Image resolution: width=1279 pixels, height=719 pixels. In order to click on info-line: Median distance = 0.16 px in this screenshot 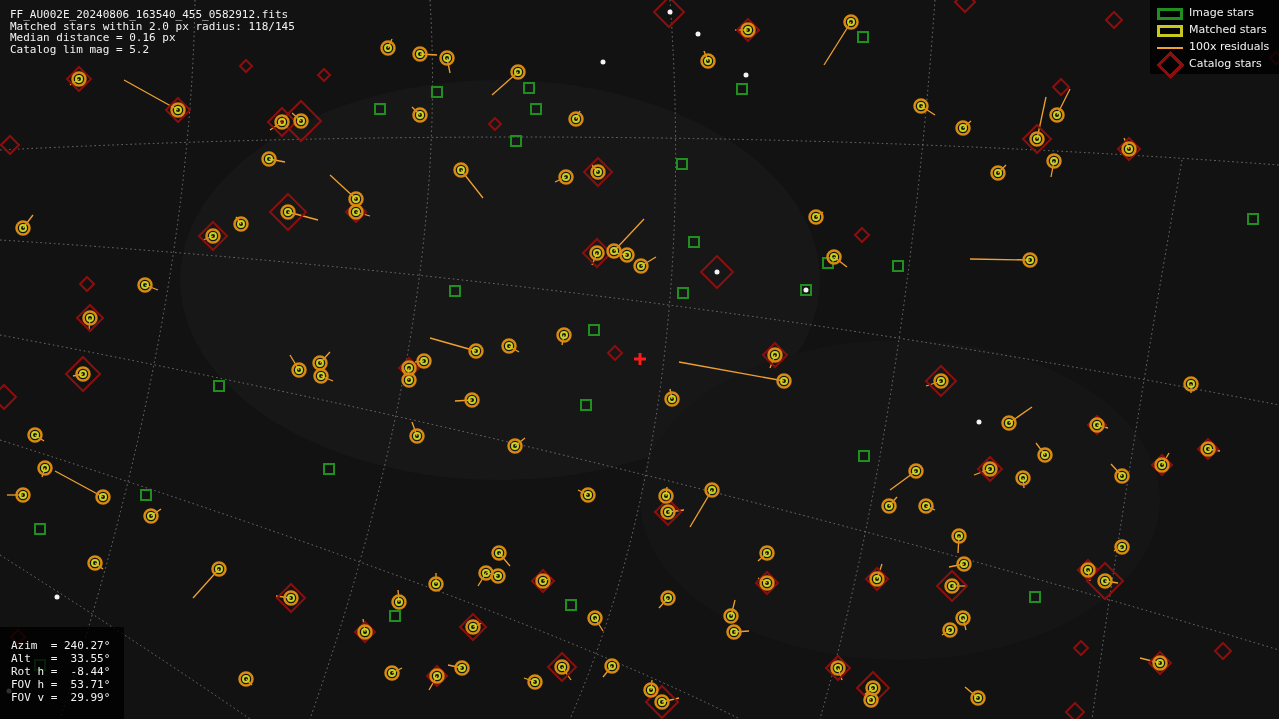, I will do `click(93, 38)`.